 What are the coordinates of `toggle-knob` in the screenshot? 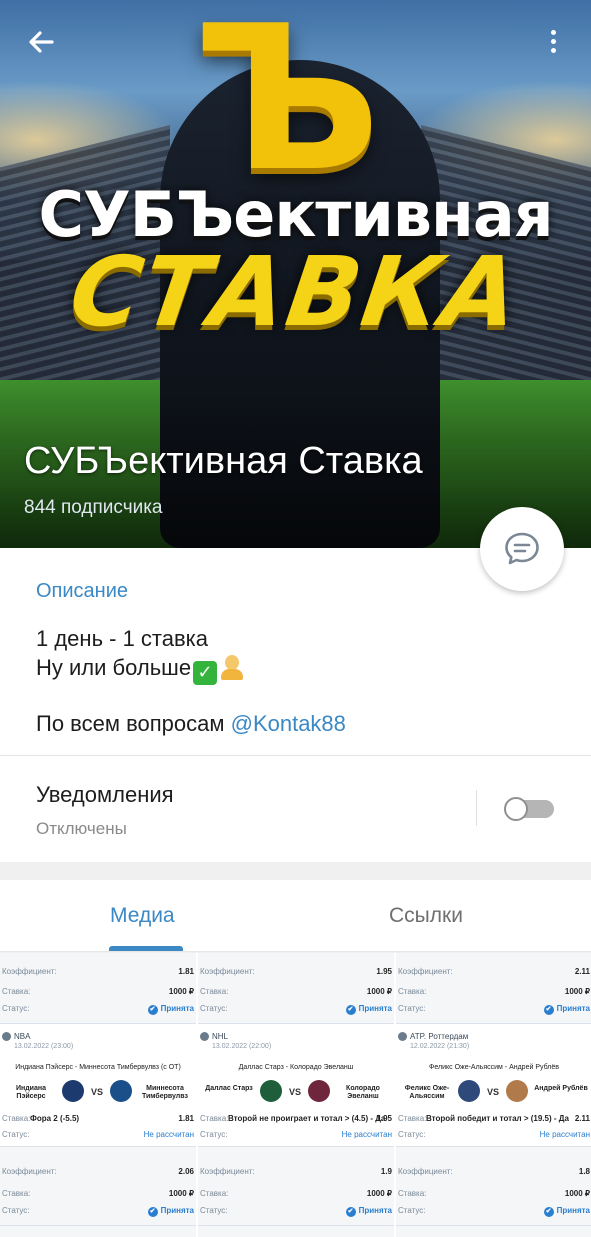 It's located at (516, 809).